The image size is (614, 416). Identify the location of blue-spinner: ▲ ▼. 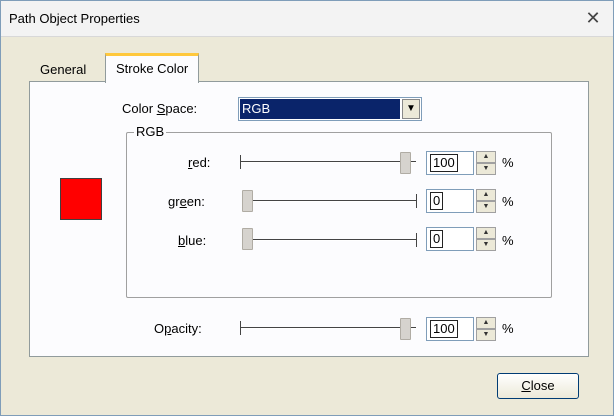
(486, 239).